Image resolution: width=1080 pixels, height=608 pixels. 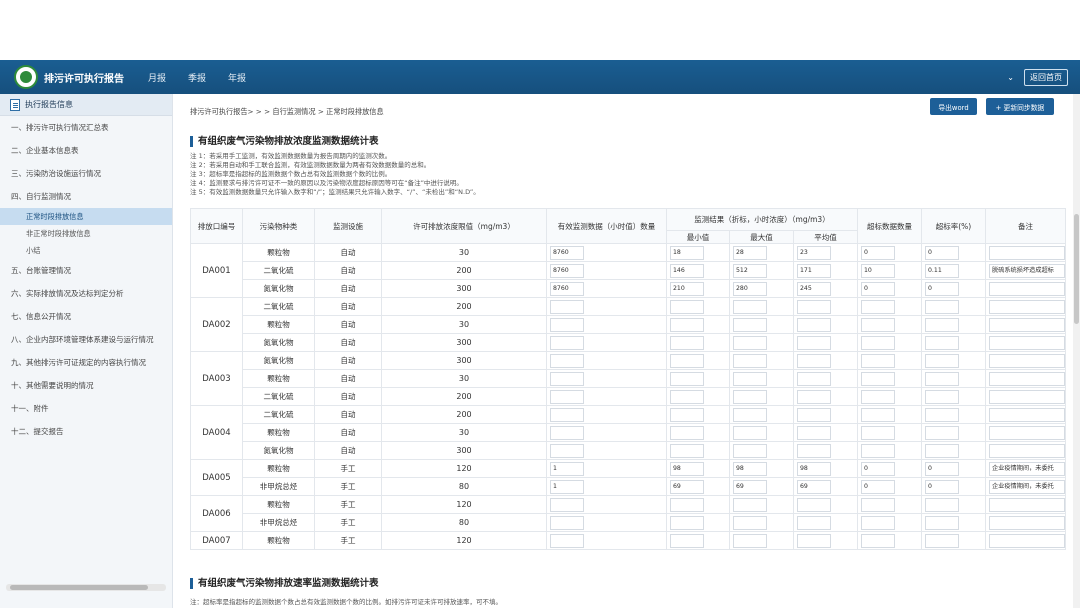 I want to click on avg-input: 171, so click(x=814, y=270).